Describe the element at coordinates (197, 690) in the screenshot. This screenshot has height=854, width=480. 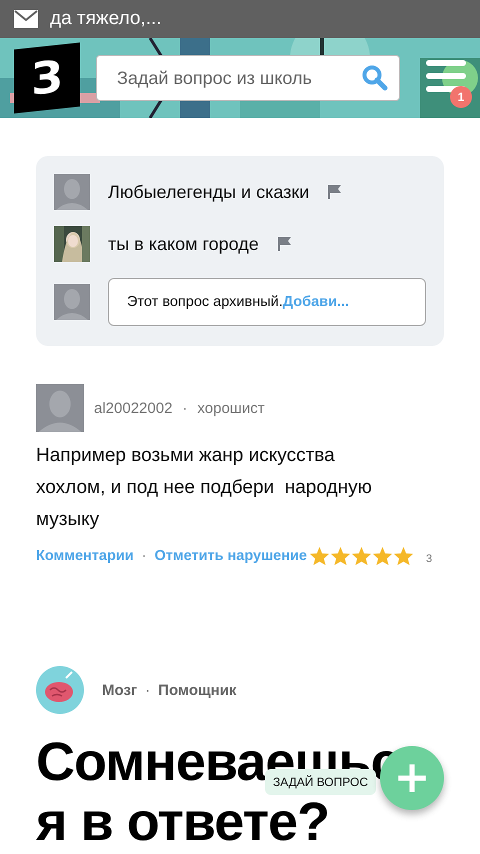
I see `helper-role: Помощник` at that location.